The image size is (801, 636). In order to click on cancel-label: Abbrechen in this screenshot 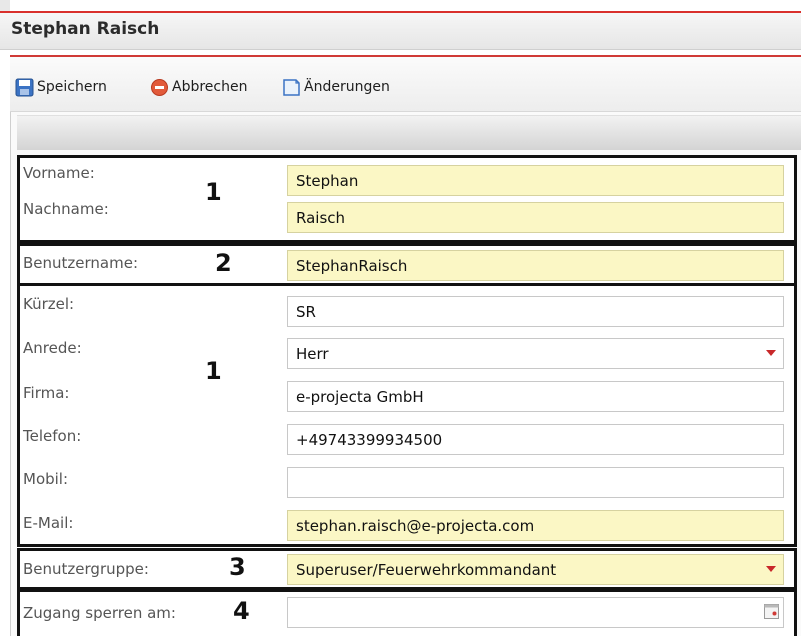, I will do `click(210, 87)`.